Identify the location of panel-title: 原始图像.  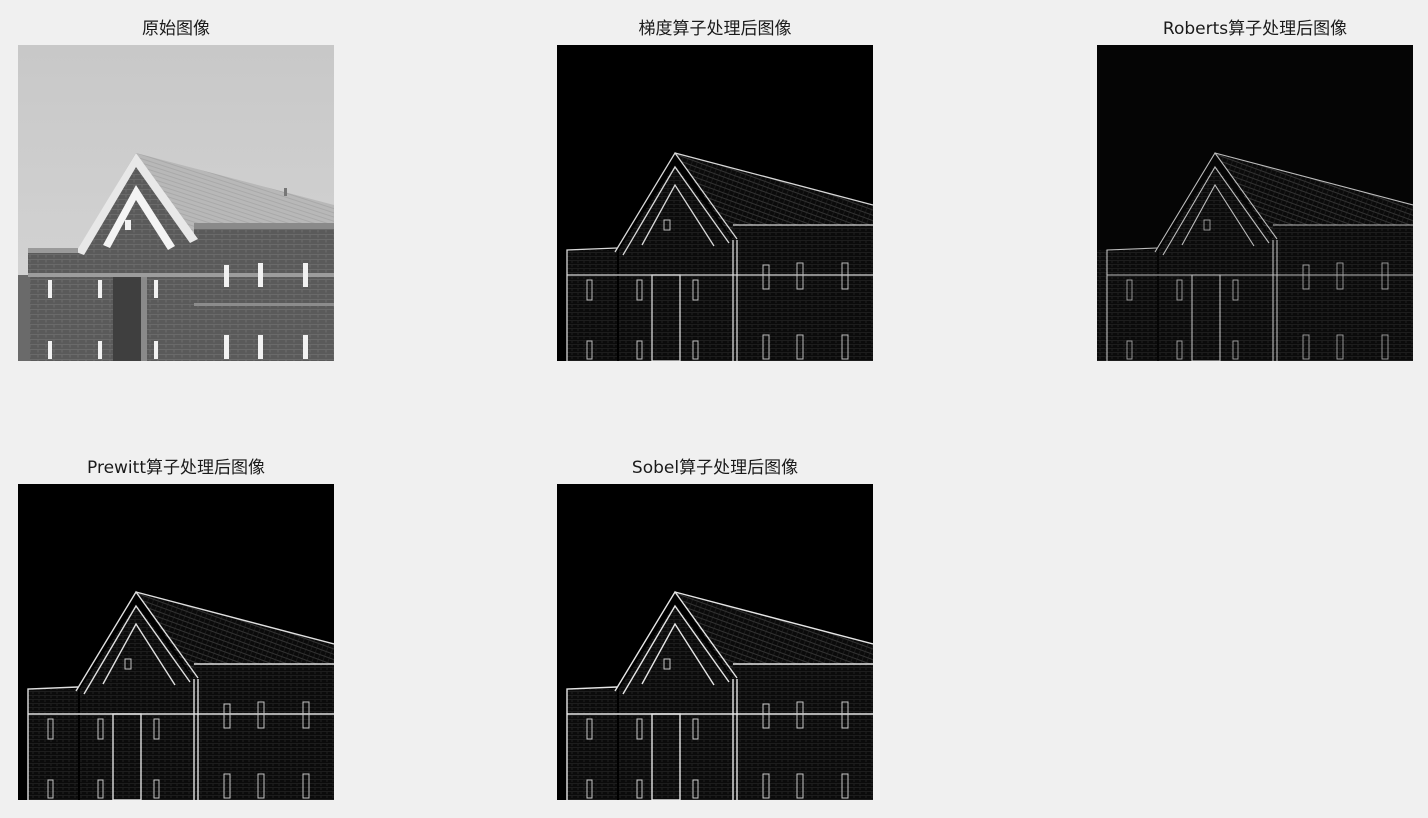
(176, 29).